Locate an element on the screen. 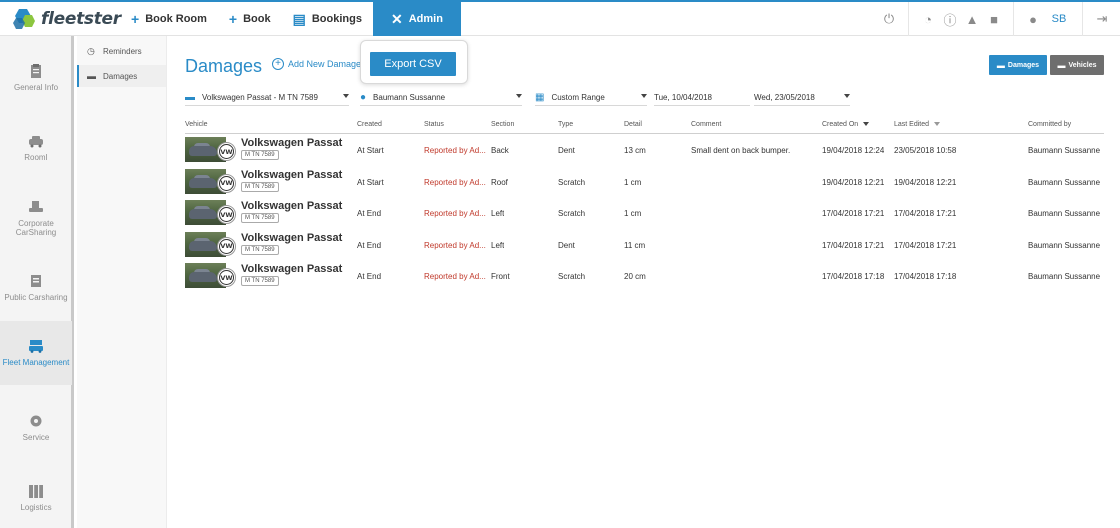  clipboard-icon: ▤ is located at coordinates (299, 18).